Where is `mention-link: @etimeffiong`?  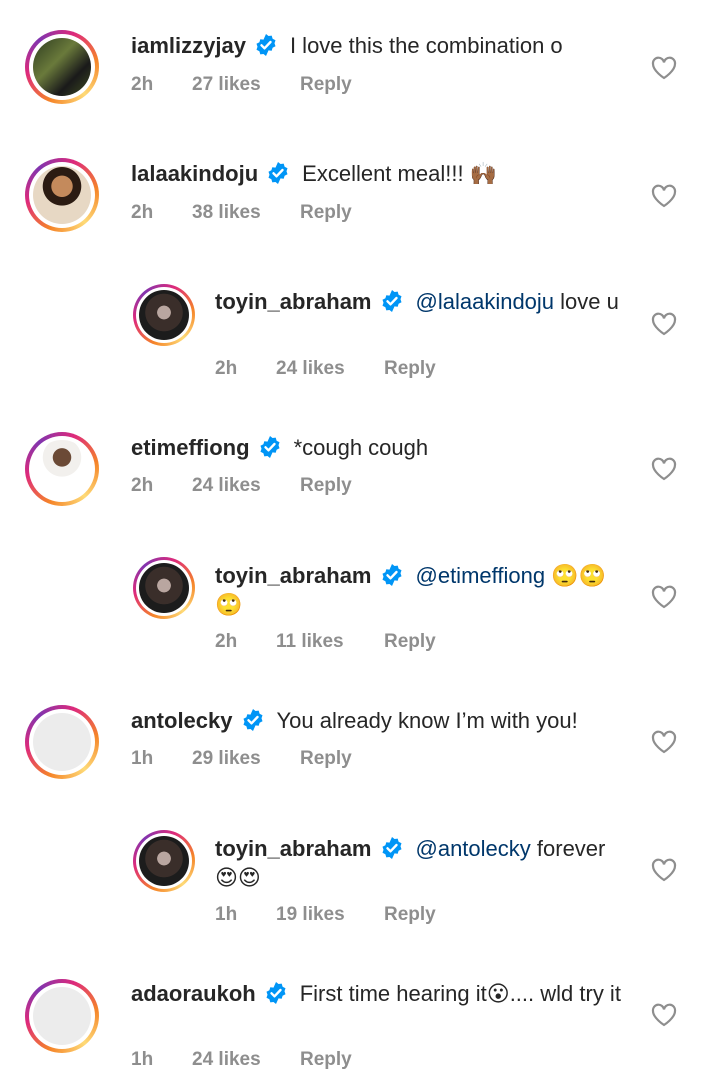 mention-link: @etimeffiong is located at coordinates (481, 575).